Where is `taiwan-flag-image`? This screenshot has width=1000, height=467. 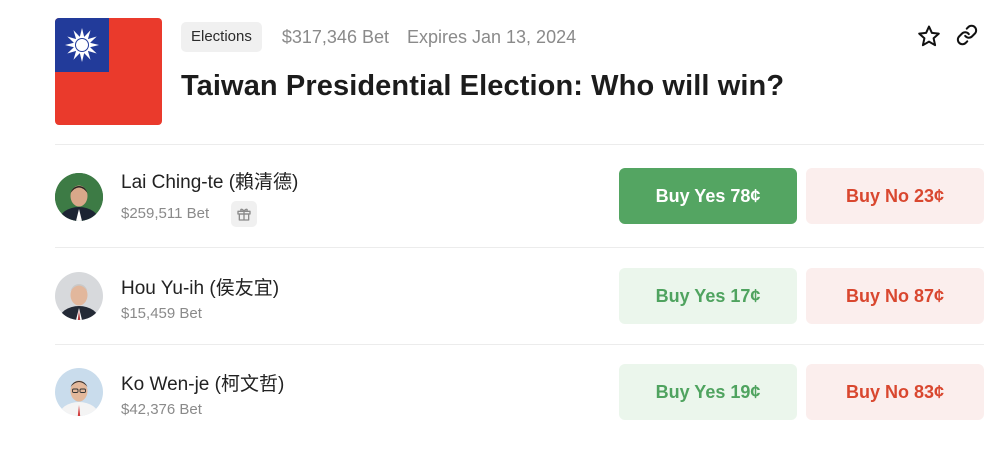 taiwan-flag-image is located at coordinates (108, 71).